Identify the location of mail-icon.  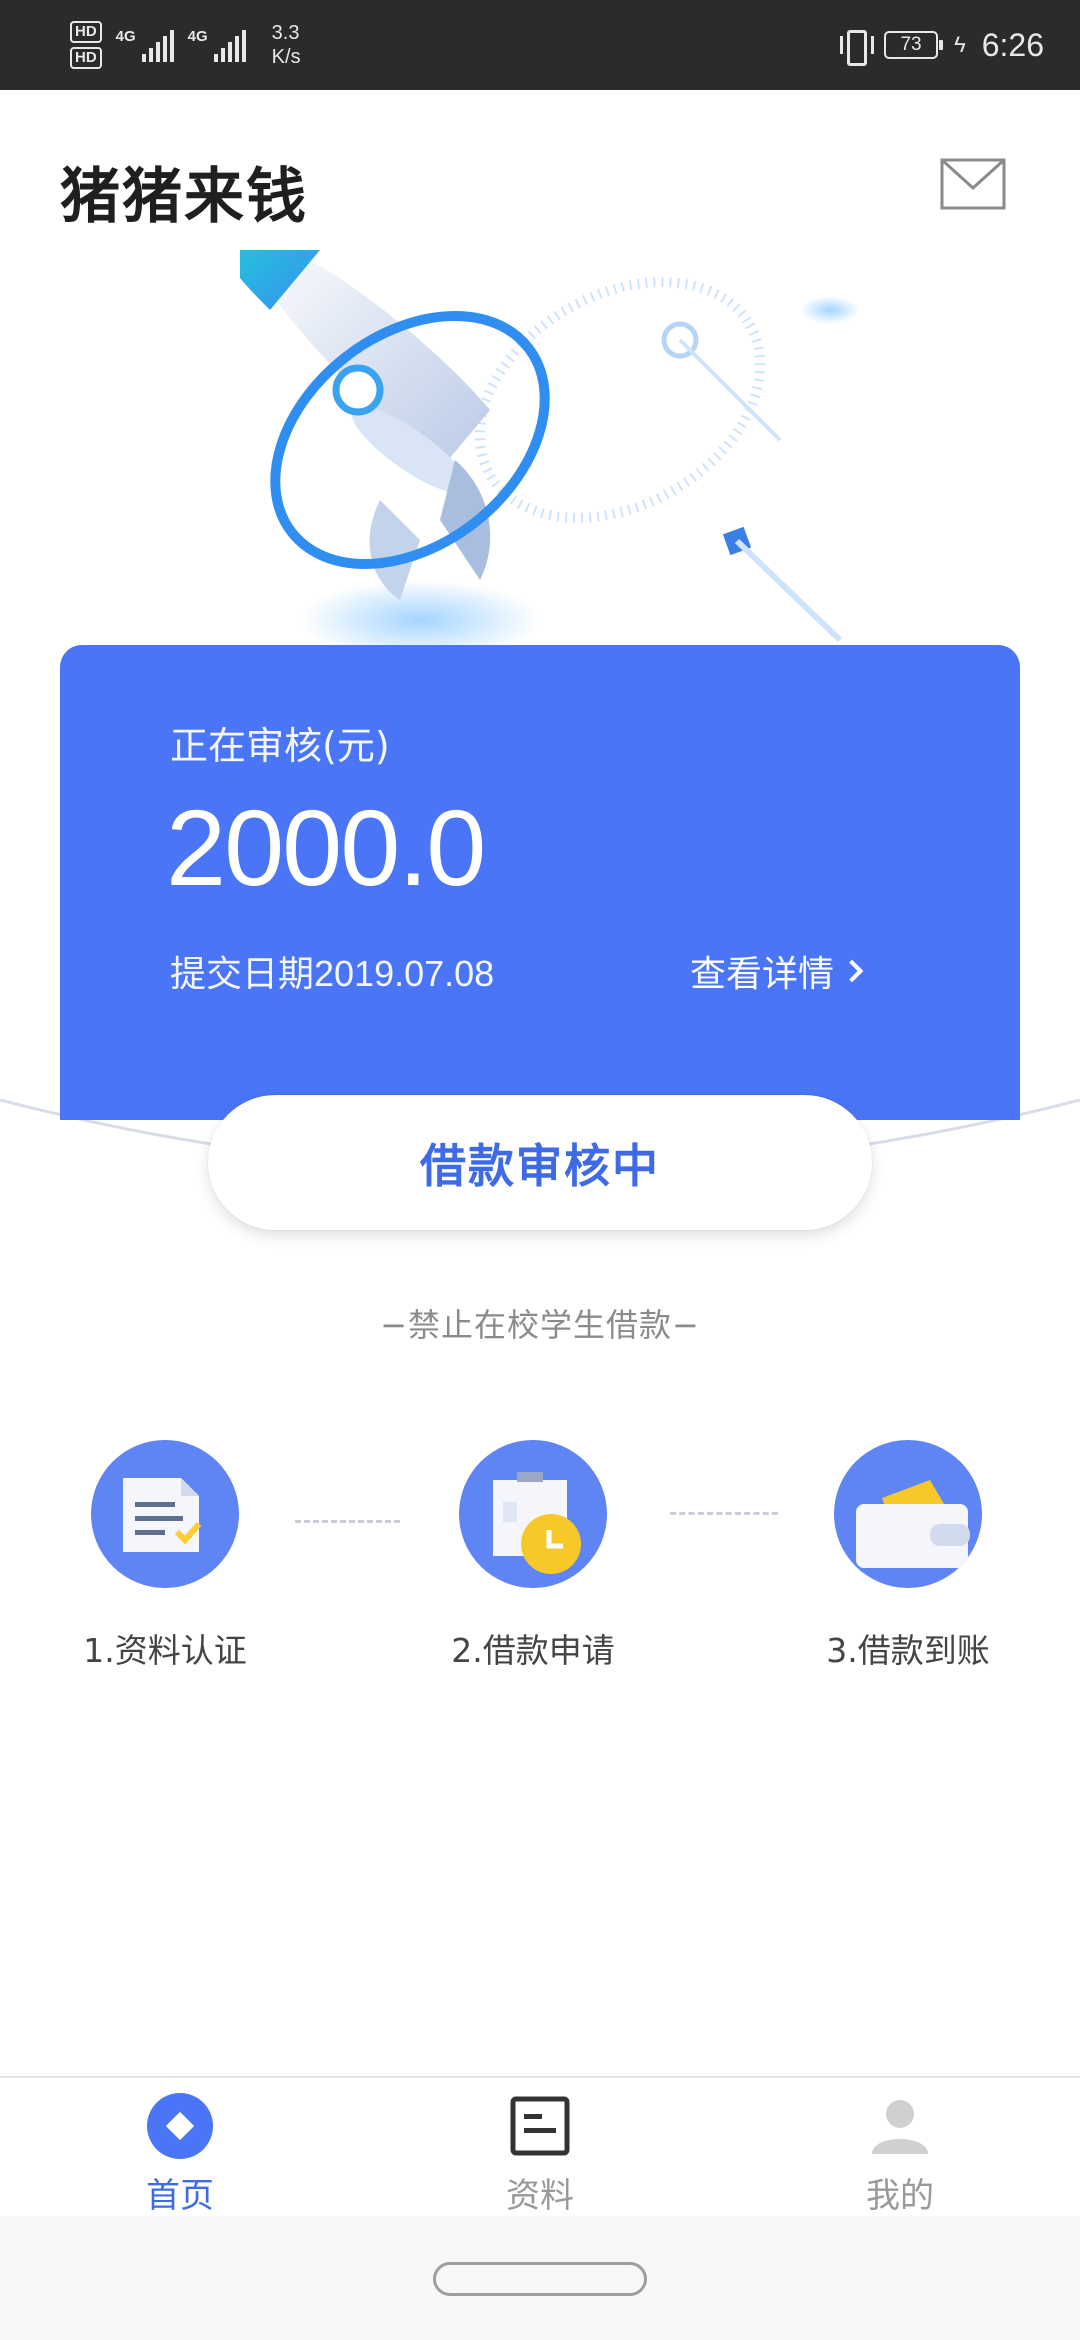
(973, 184).